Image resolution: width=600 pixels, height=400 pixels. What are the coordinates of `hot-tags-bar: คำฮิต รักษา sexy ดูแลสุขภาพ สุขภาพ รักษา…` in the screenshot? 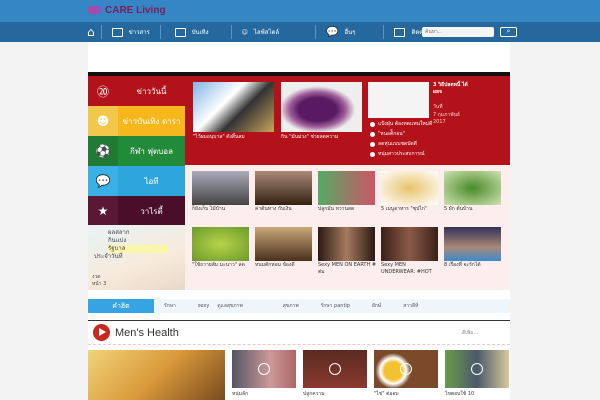 It's located at (299, 306).